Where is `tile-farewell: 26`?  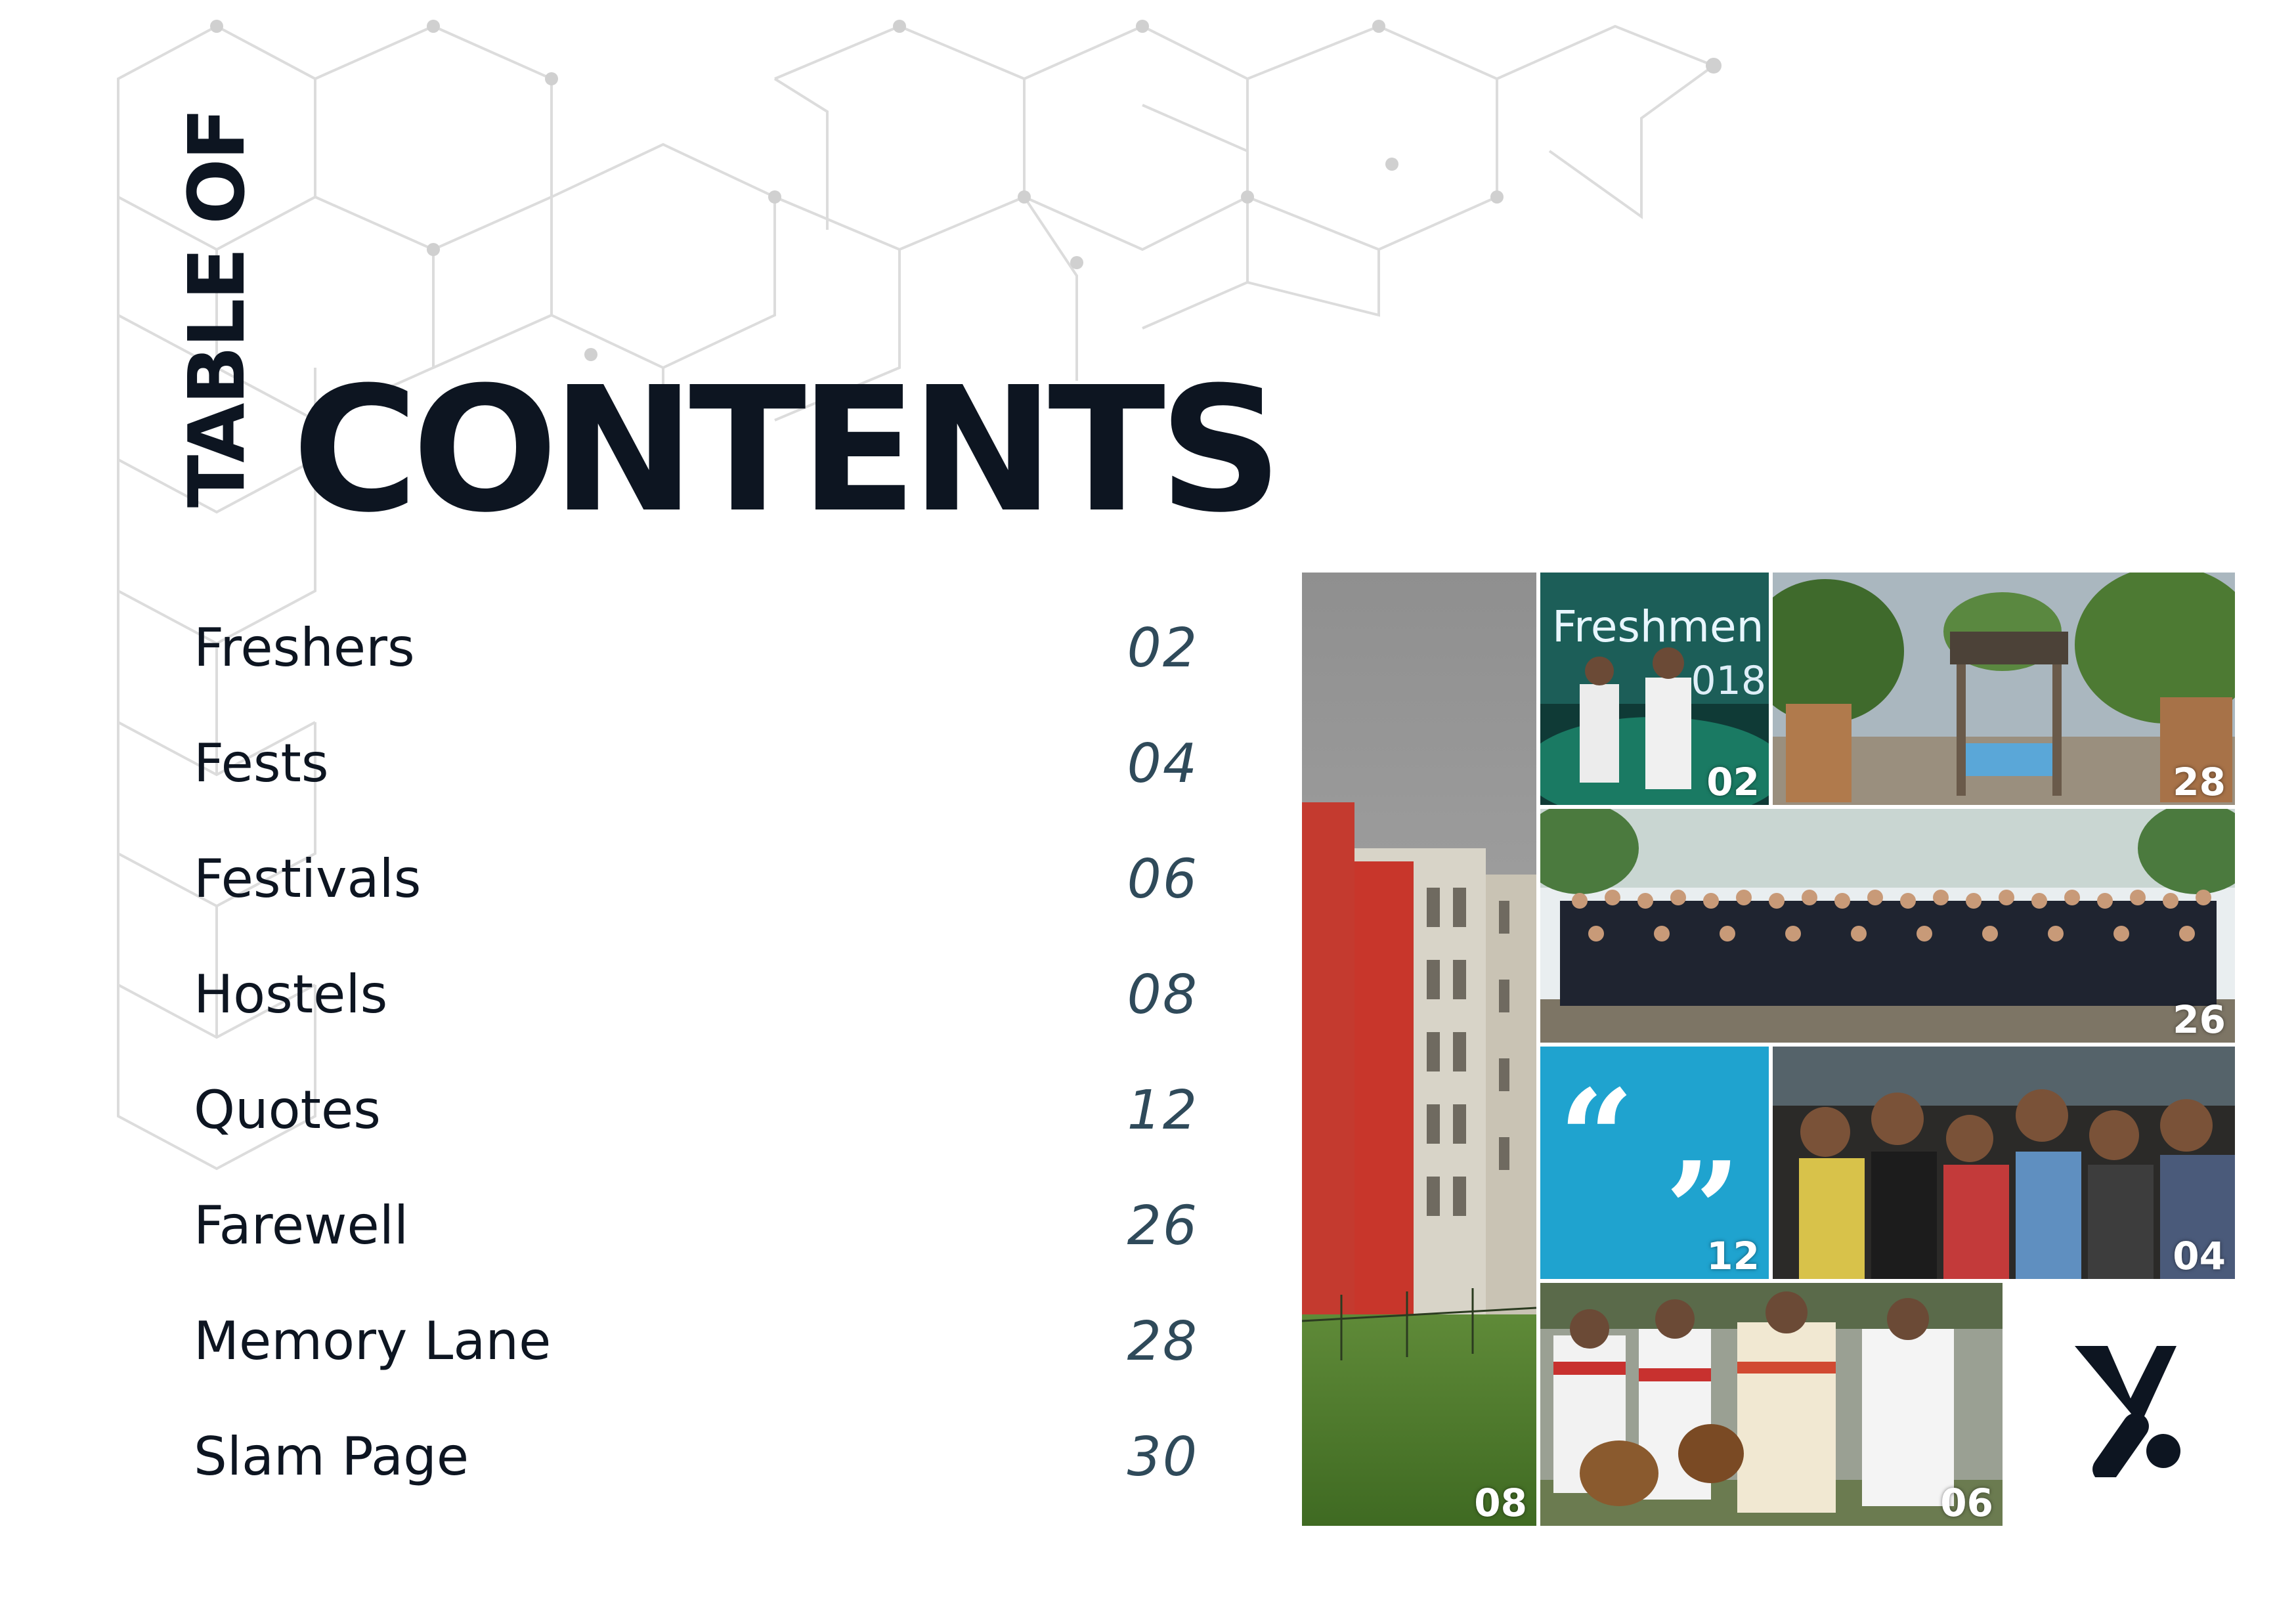
tile-farewell: 26 is located at coordinates (1887, 926).